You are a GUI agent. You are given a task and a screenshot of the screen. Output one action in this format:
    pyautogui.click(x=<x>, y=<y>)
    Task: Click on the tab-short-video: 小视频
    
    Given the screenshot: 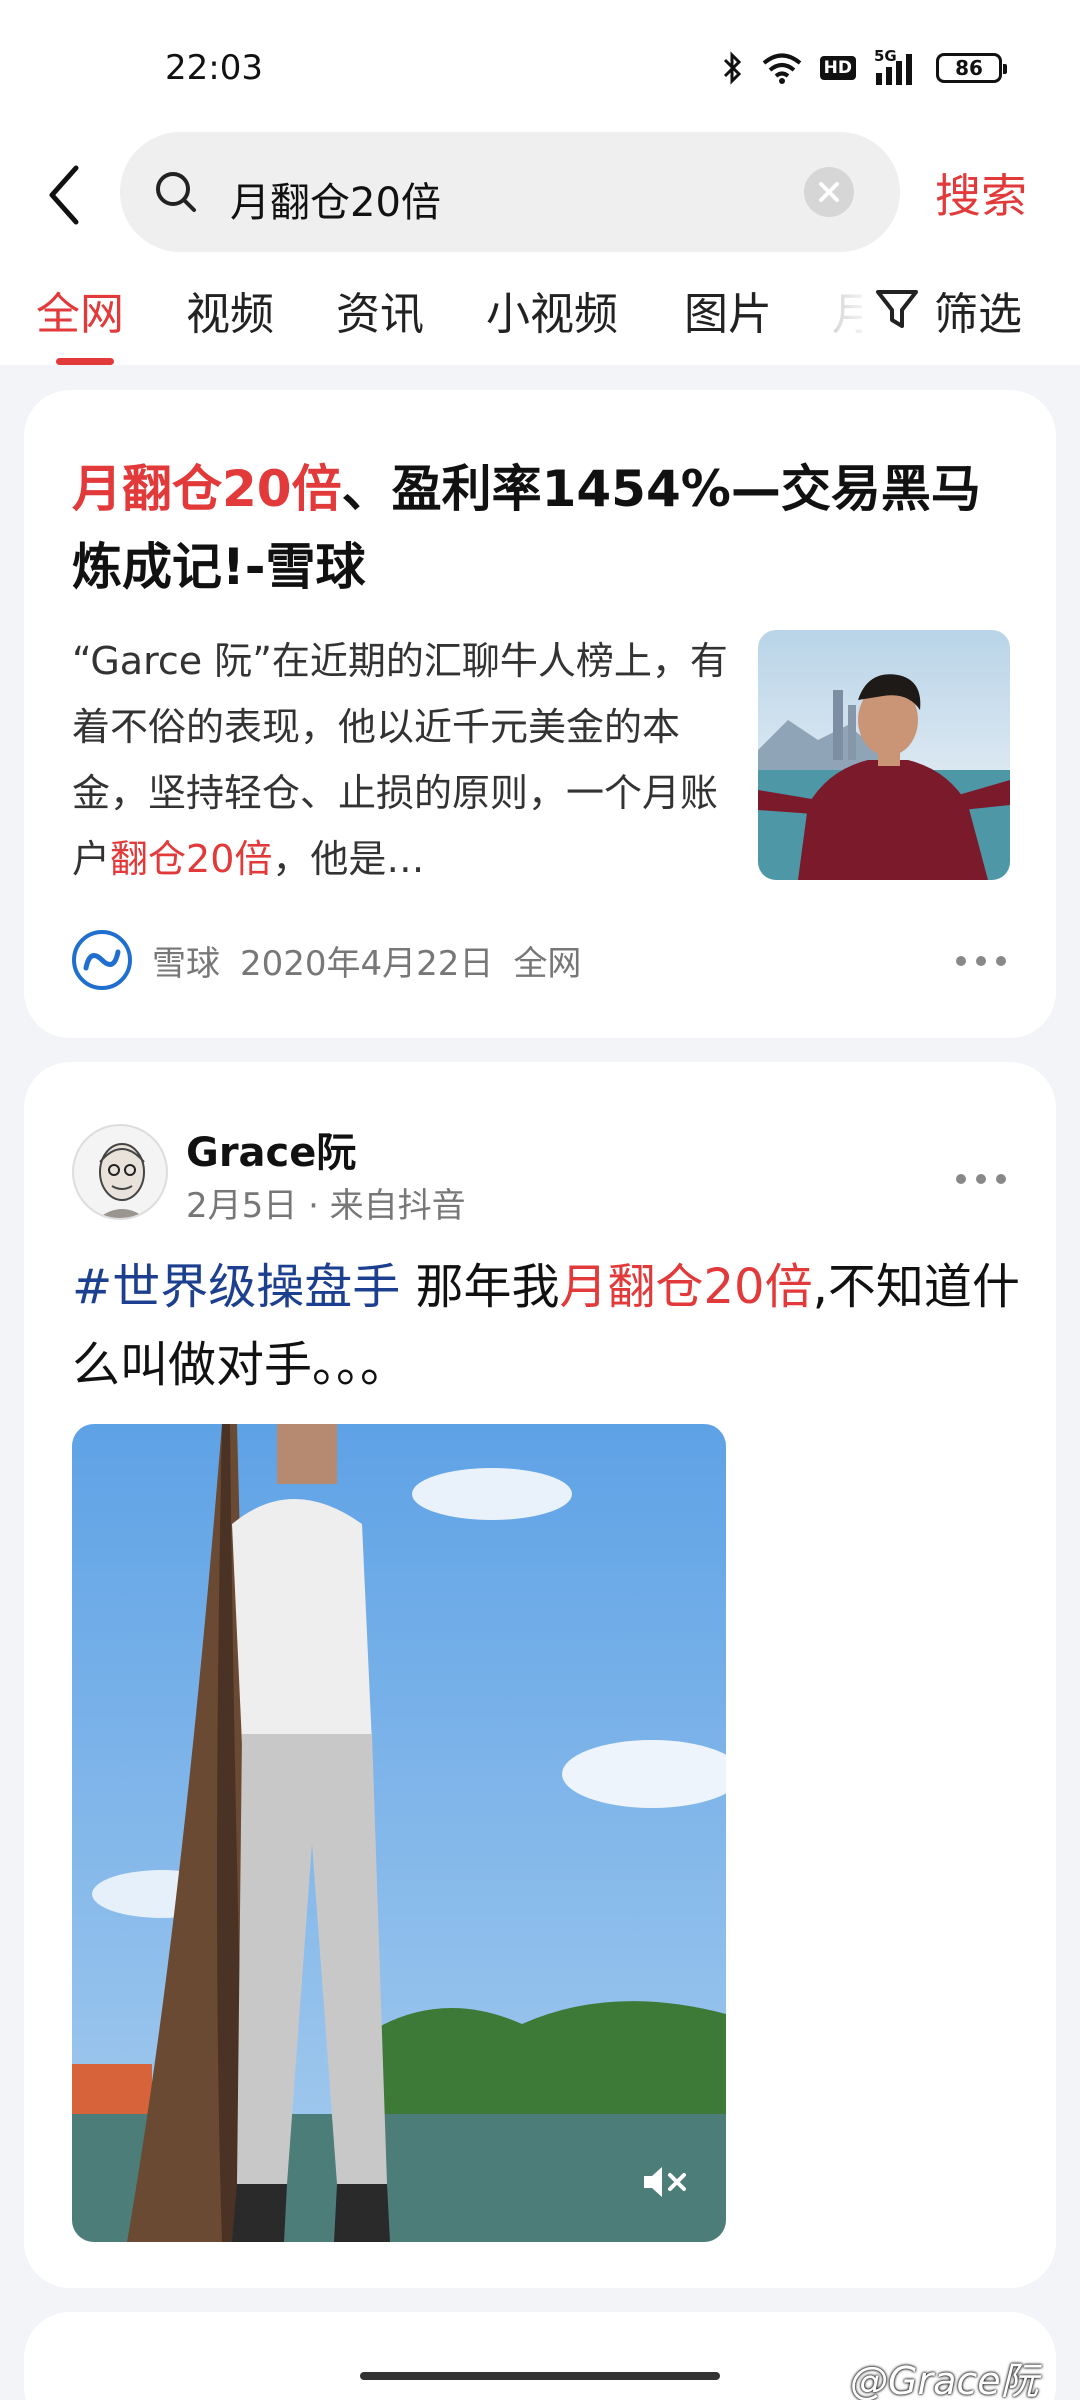 What is the action you would take?
    pyautogui.click(x=552, y=310)
    